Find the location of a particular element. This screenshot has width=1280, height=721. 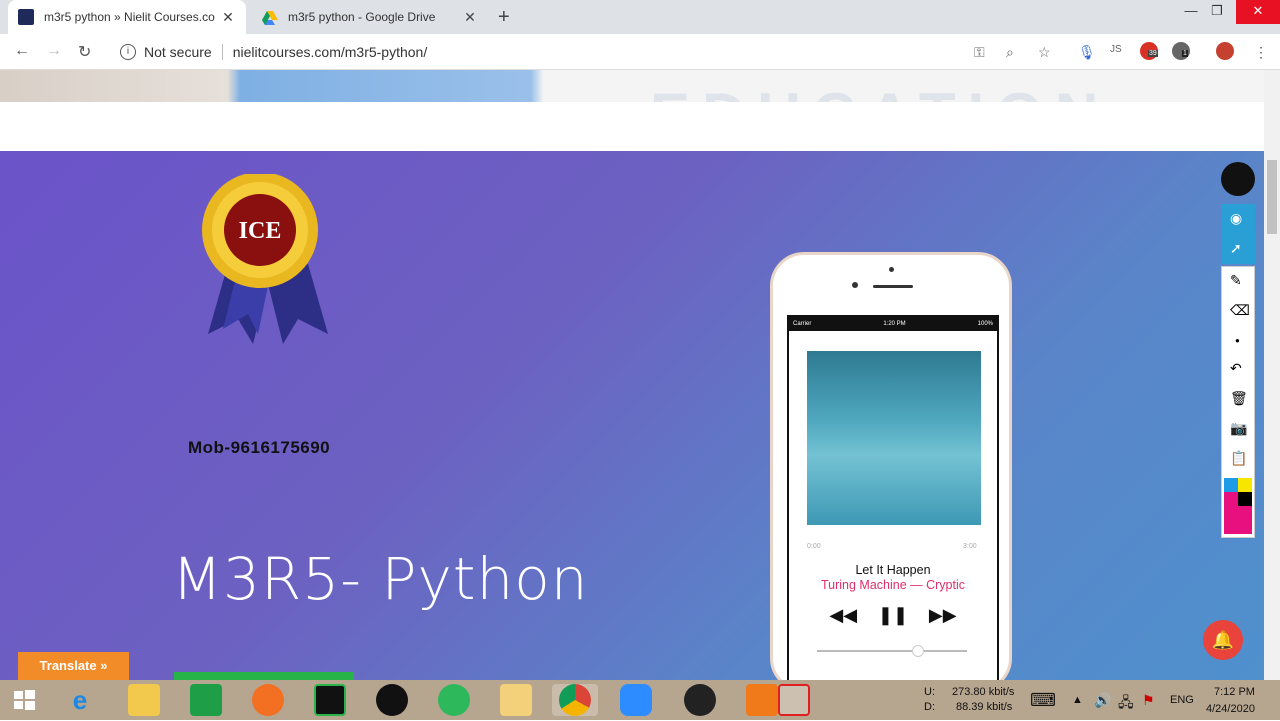

phone-status-bar: Carrier 1:20 PM 100% is located at coordinates (893, 324).